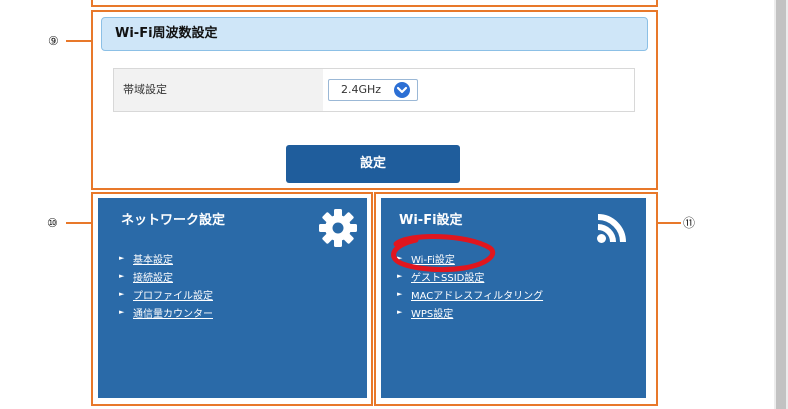 The width and height of the screenshot is (788, 409). What do you see at coordinates (79, 223) in the screenshot?
I see `callout-10-line` at bounding box center [79, 223].